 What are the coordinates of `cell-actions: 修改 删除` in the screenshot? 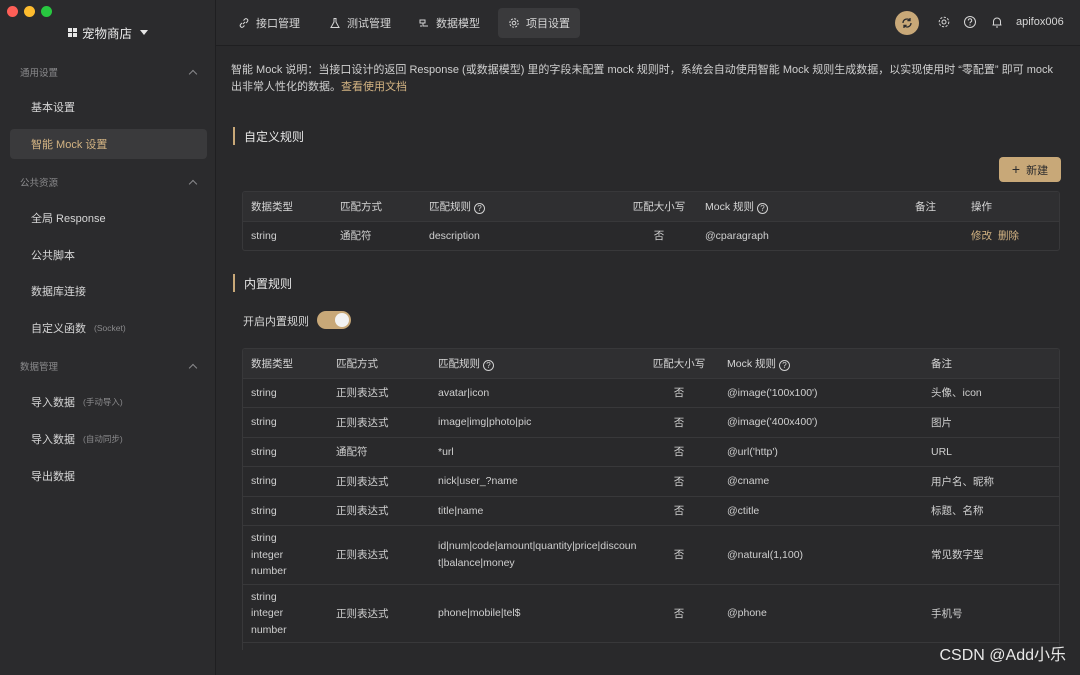 It's located at (1011, 235).